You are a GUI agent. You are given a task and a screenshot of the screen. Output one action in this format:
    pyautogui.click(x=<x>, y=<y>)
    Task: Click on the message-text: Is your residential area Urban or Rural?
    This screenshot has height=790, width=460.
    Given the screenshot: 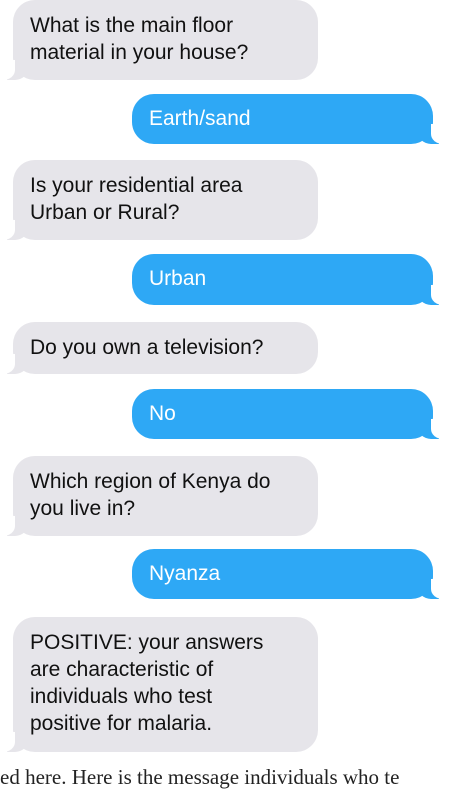 What is the action you would take?
    pyautogui.click(x=136, y=199)
    